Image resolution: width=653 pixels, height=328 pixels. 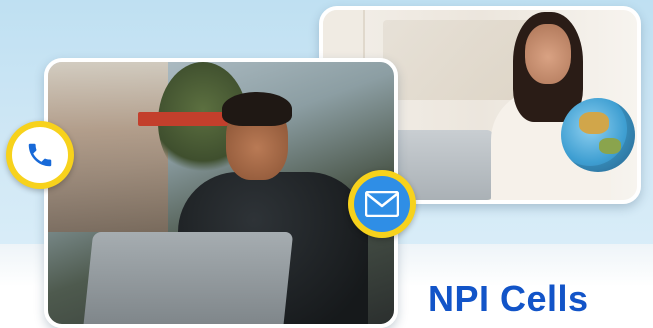 What do you see at coordinates (257, 109) in the screenshot?
I see `person-hair-shape` at bounding box center [257, 109].